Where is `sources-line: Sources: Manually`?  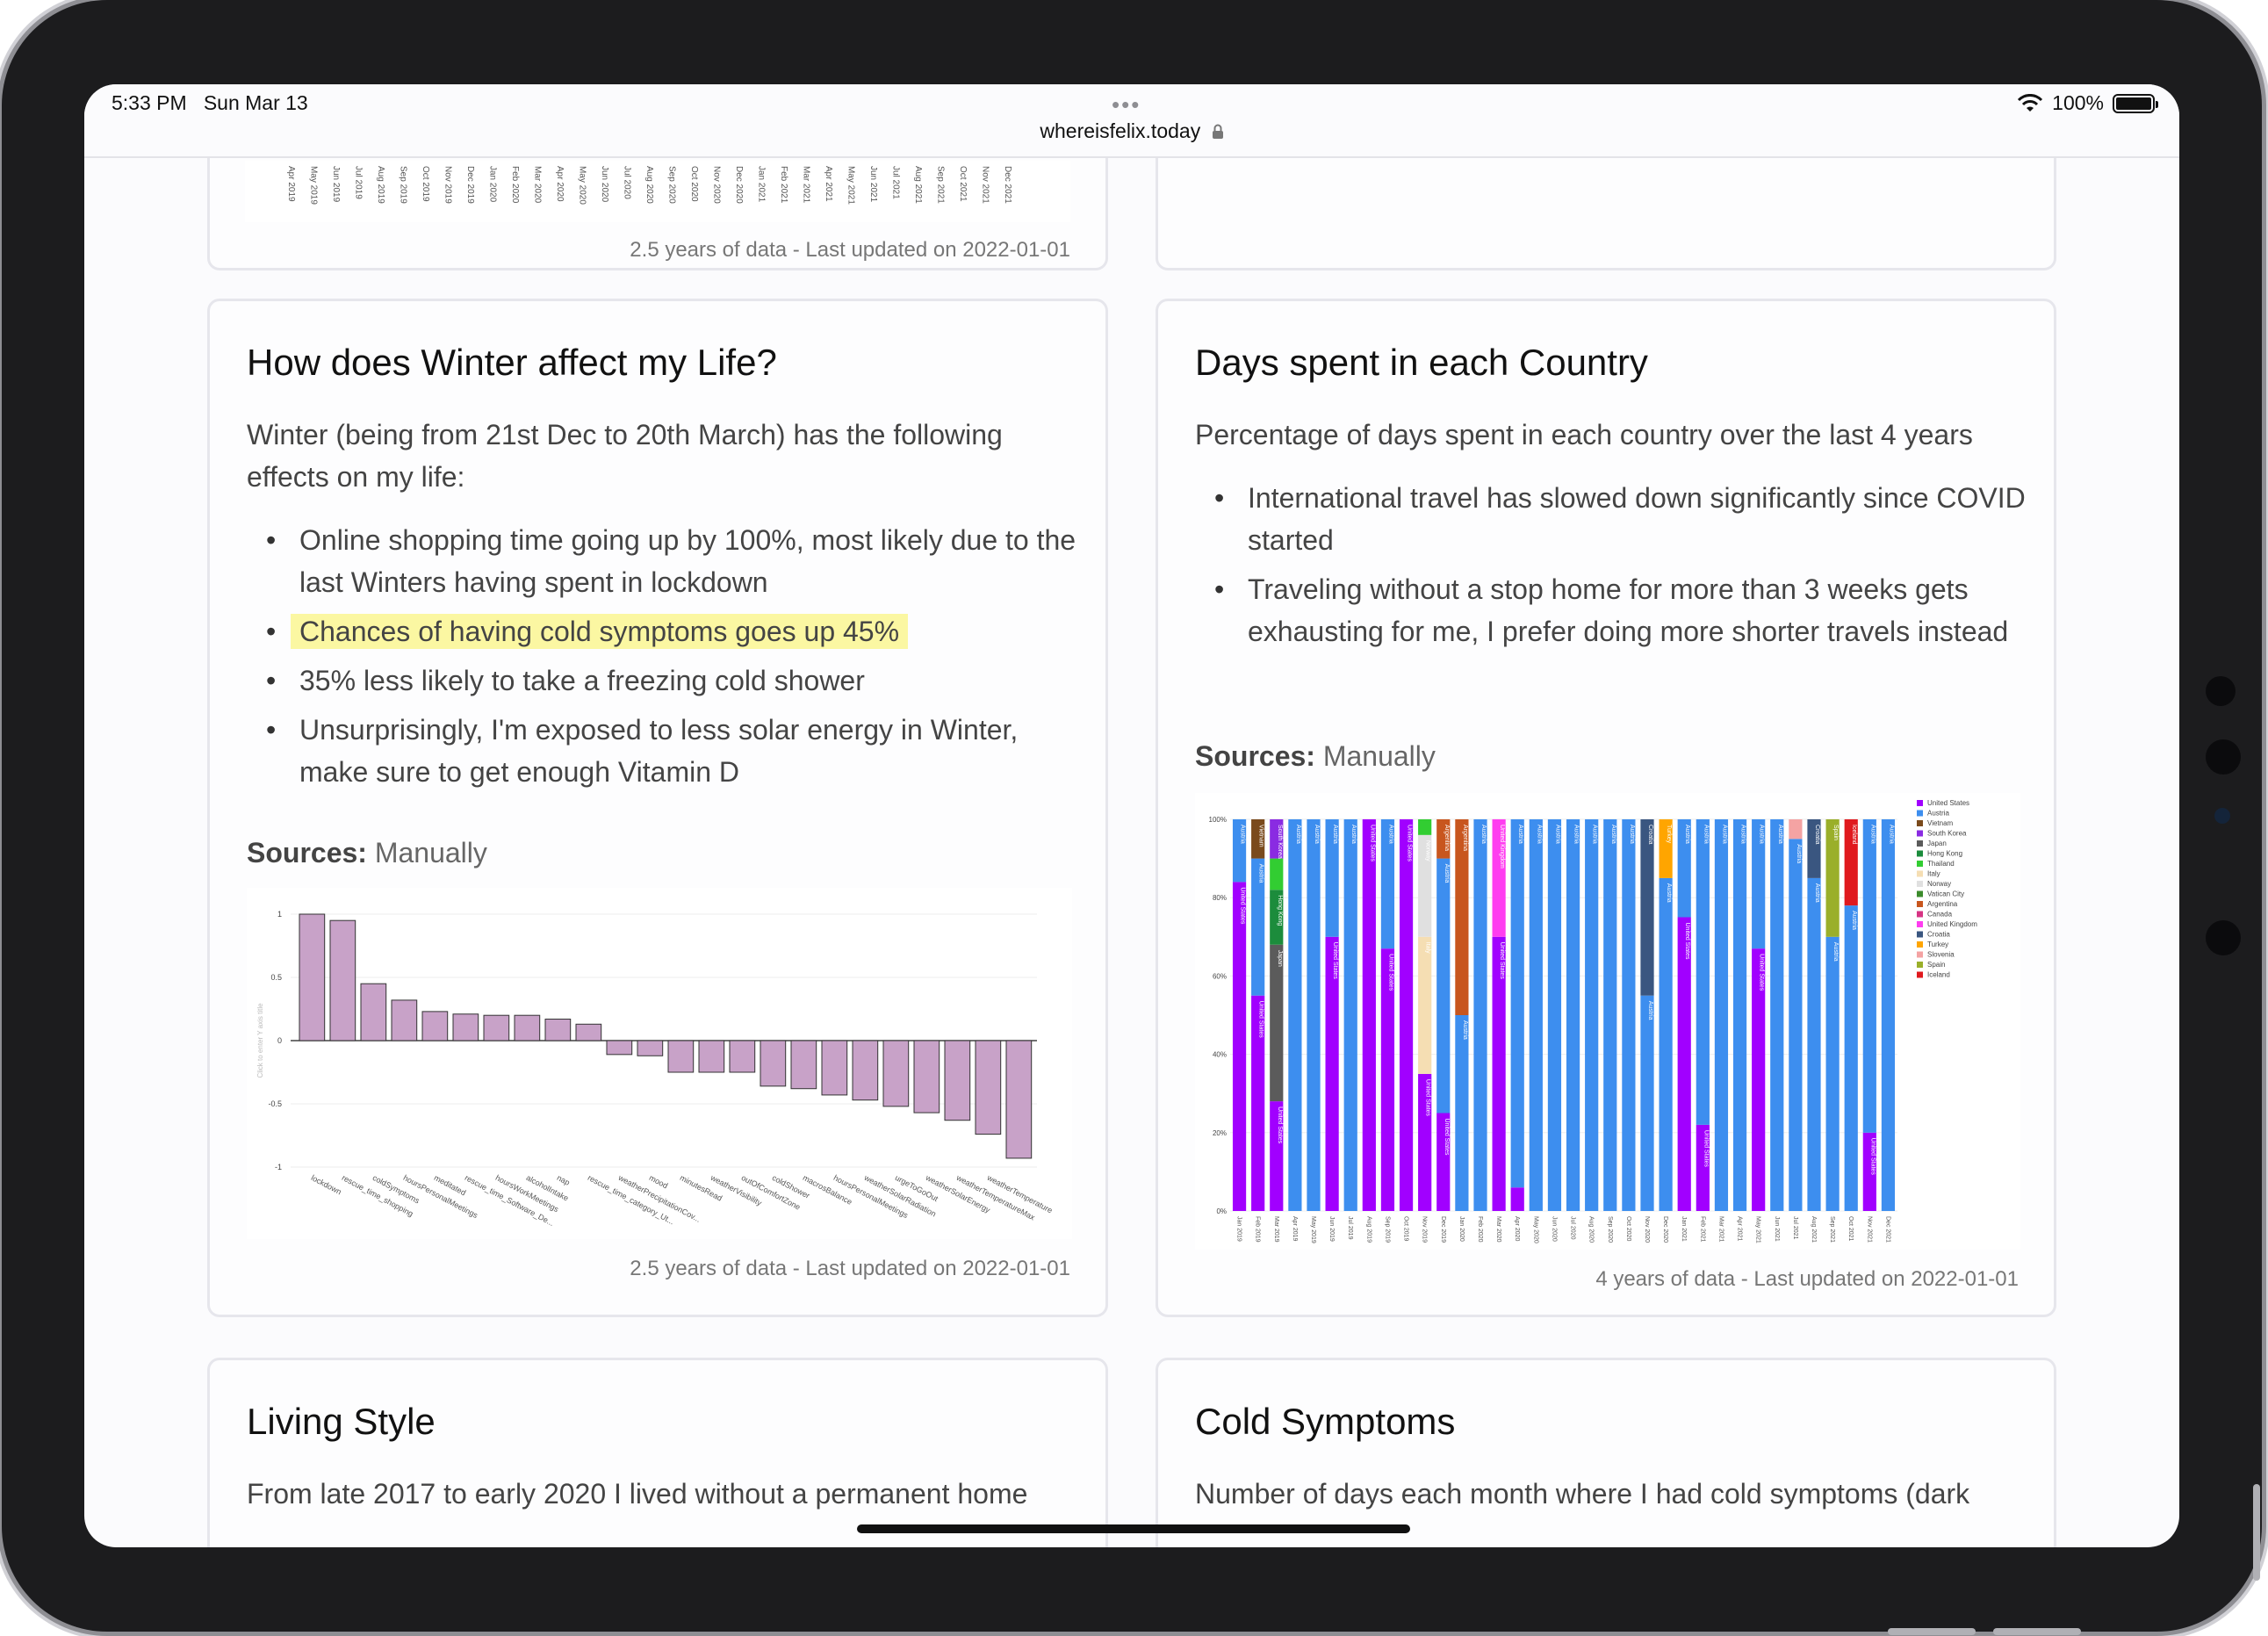 sources-line: Sources: Manually is located at coordinates (367, 853).